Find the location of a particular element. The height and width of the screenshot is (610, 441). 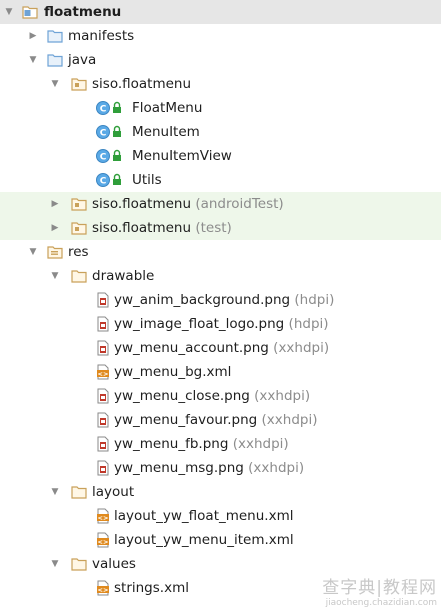

tree-row-label: yw_menu_account.png (xxhdpi) is located at coordinates (221, 348).